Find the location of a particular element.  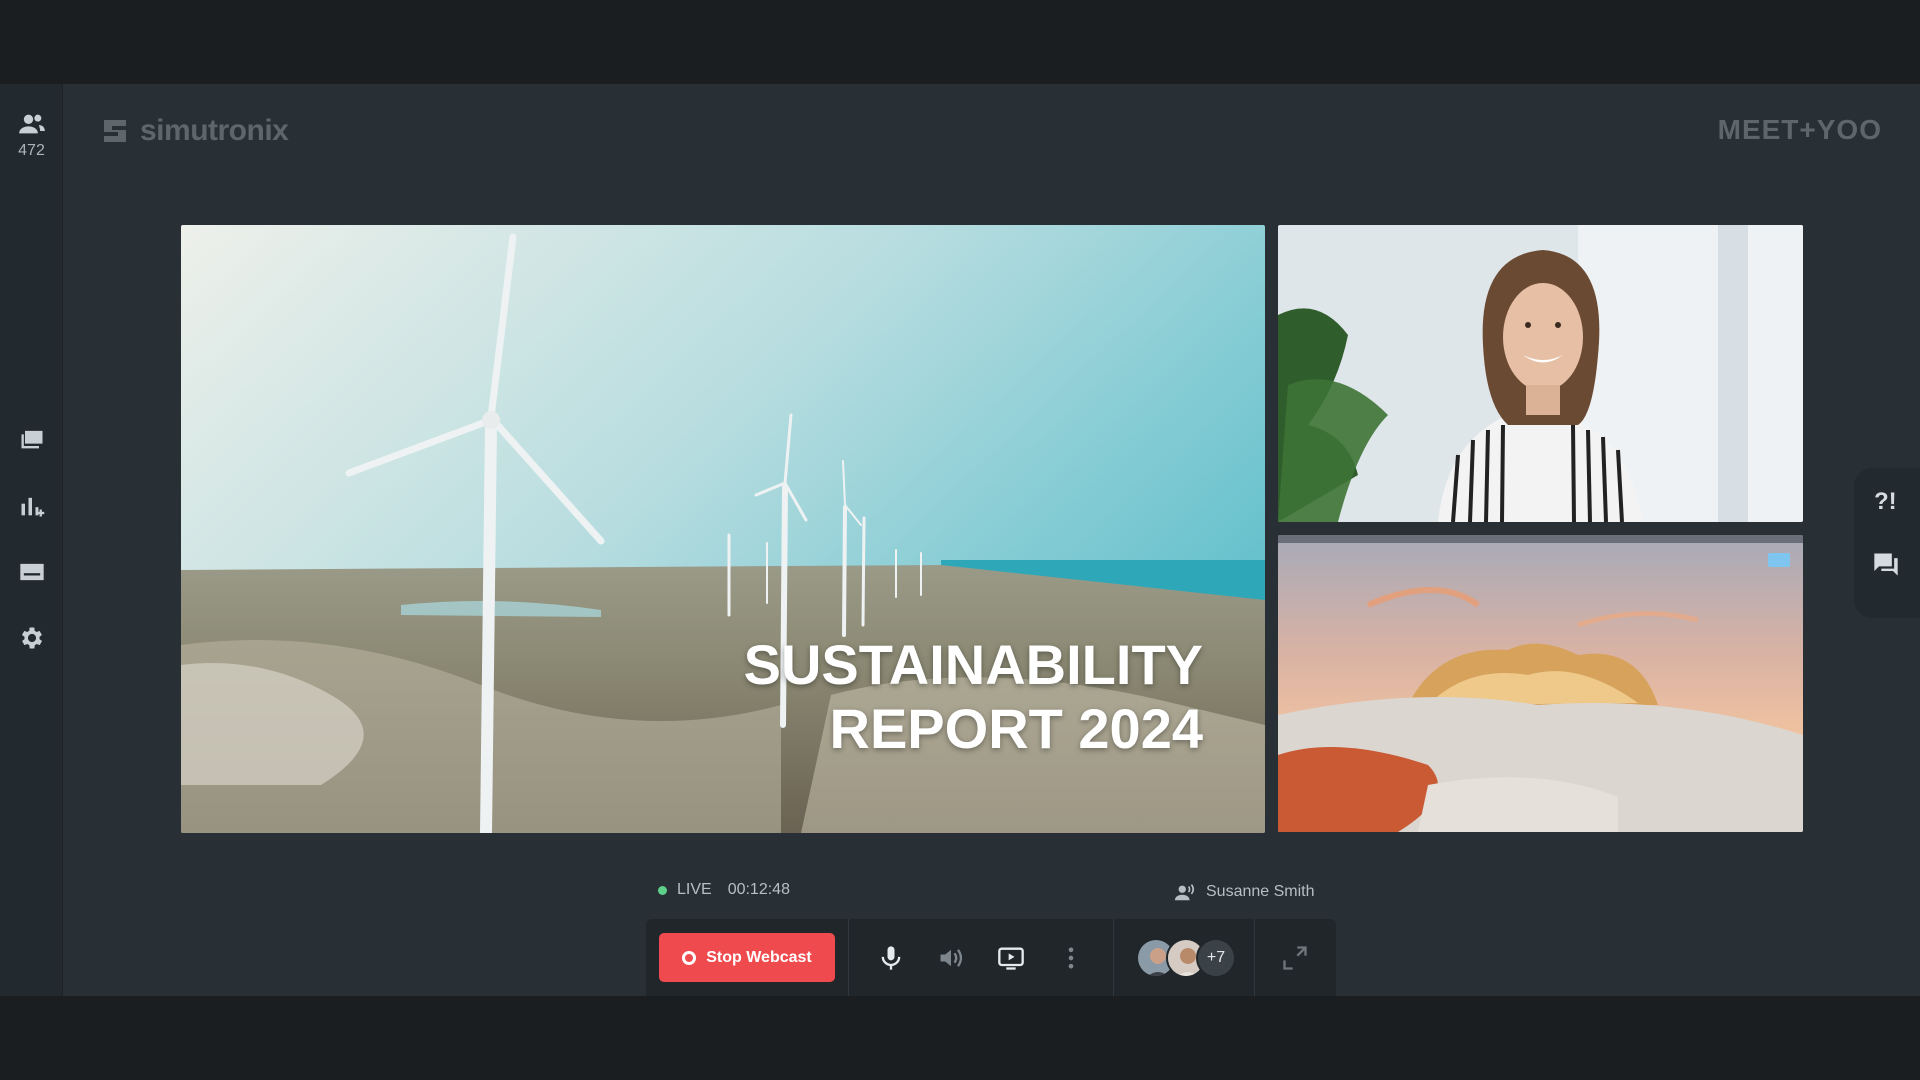

polls-button is located at coordinates (31, 506).